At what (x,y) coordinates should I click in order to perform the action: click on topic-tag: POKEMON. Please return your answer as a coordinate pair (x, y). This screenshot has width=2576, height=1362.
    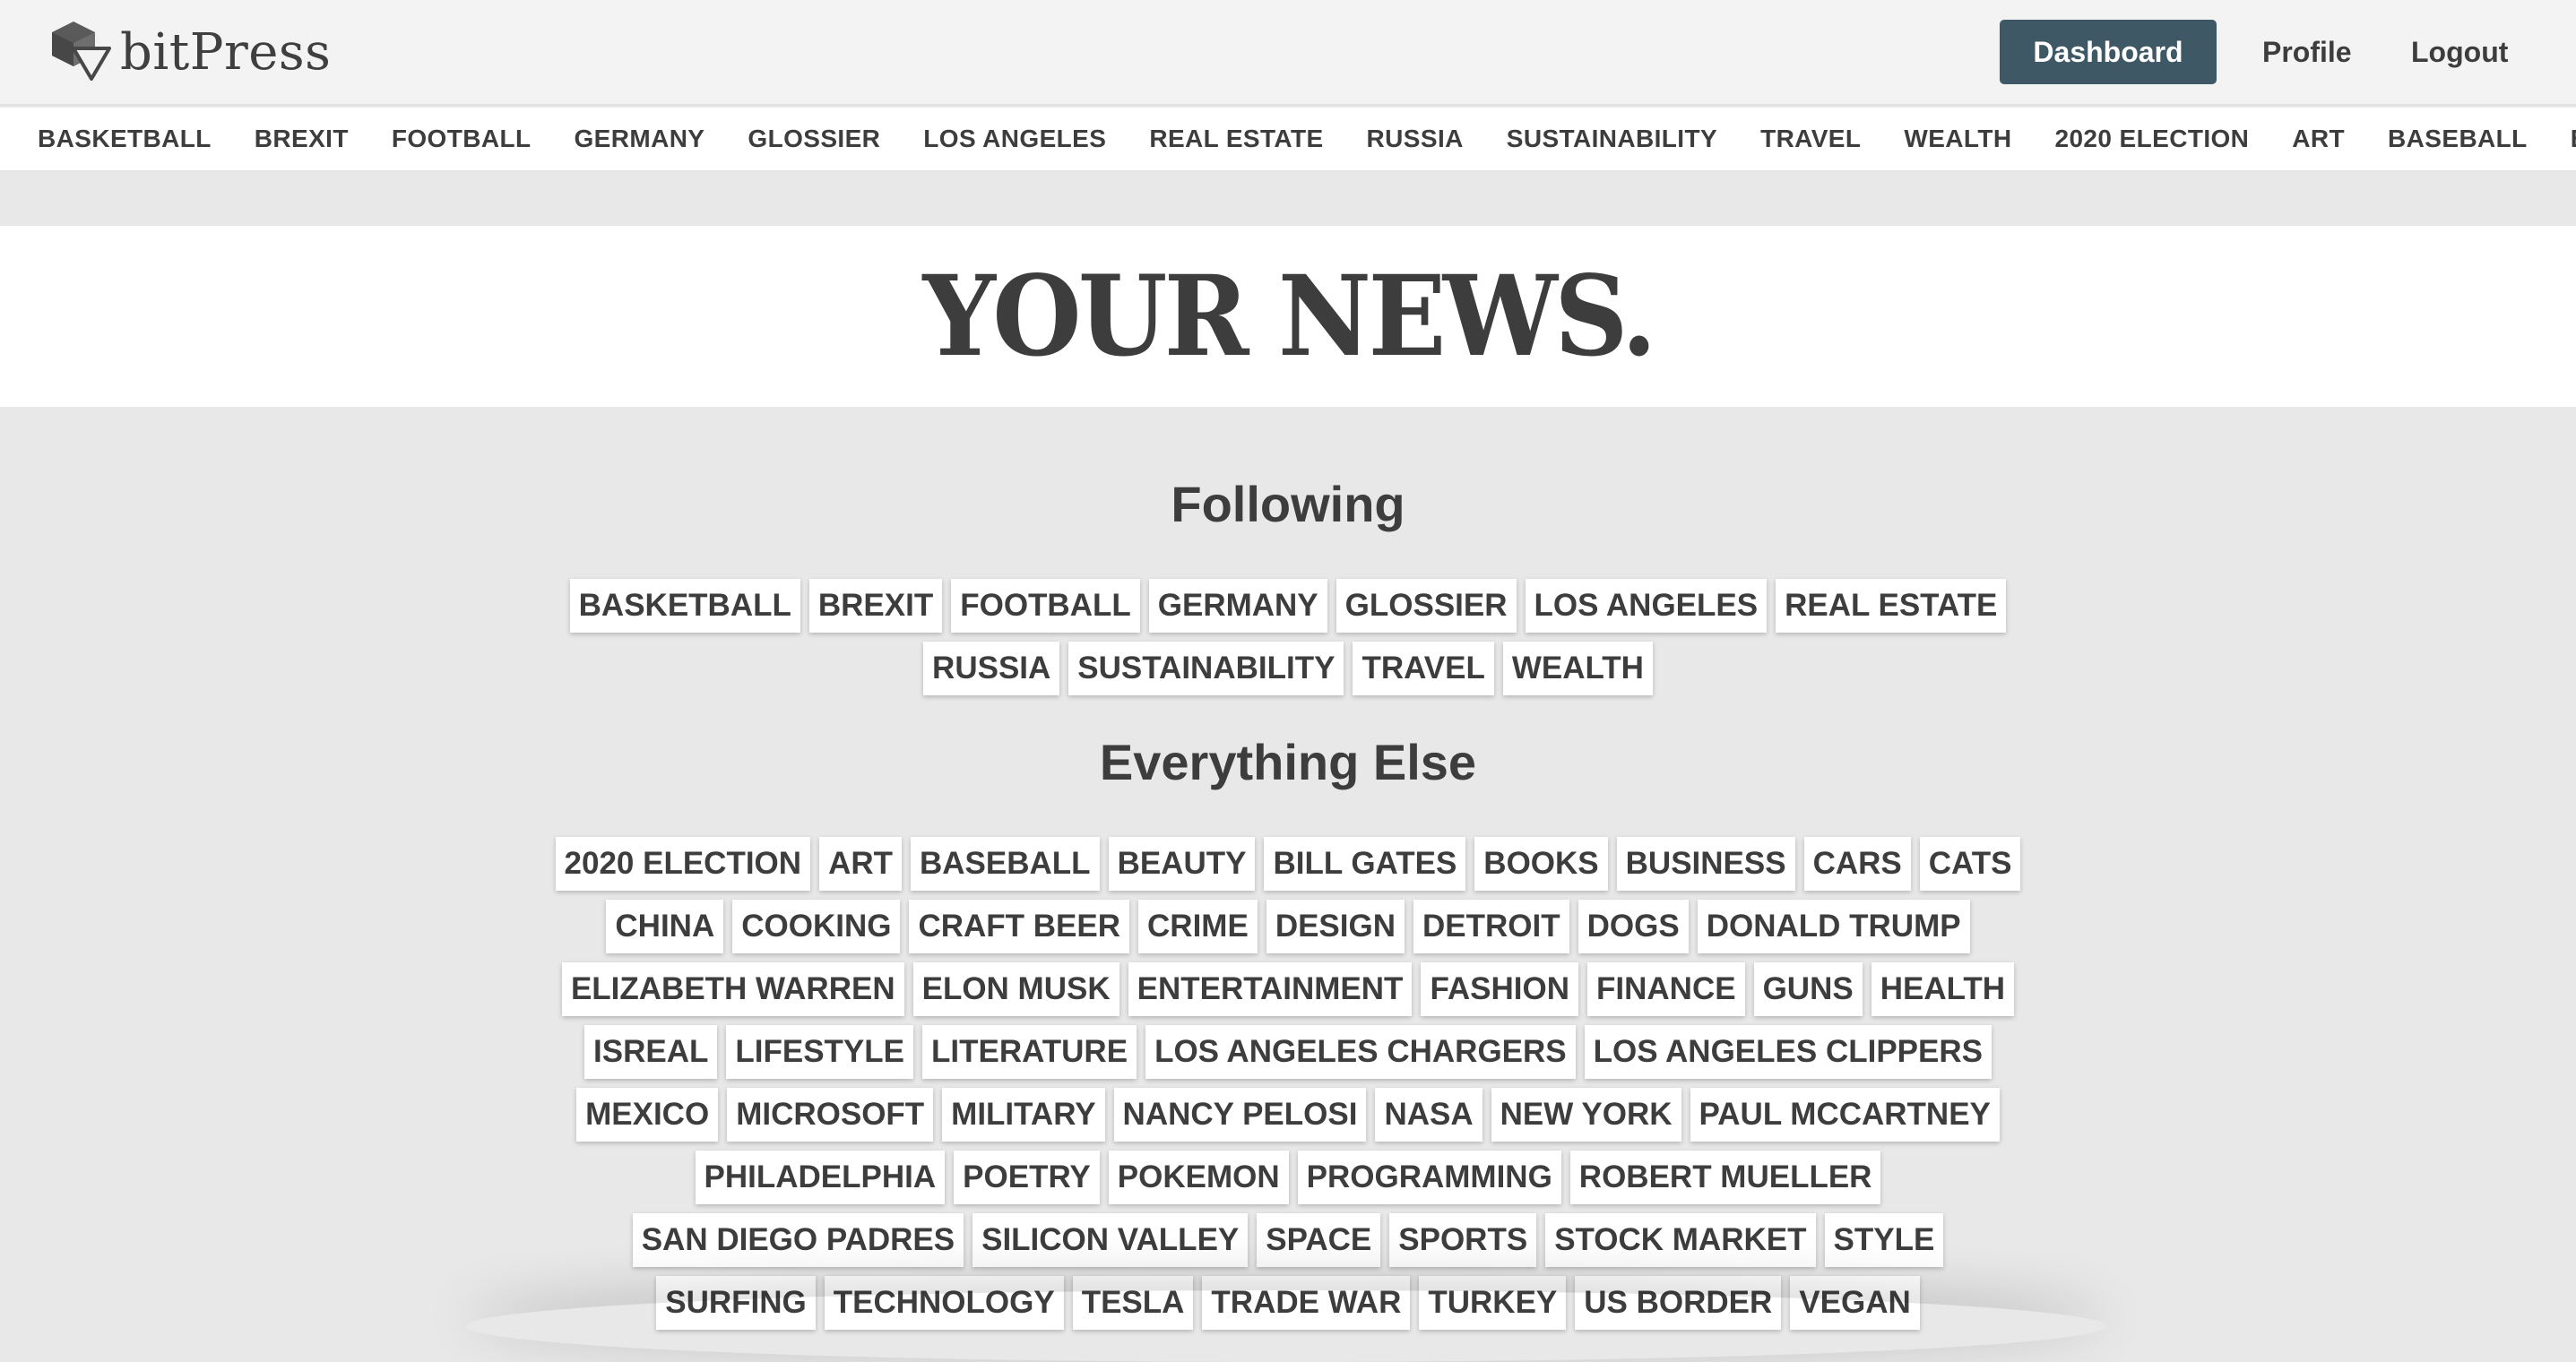
    Looking at the image, I should click on (1198, 1177).